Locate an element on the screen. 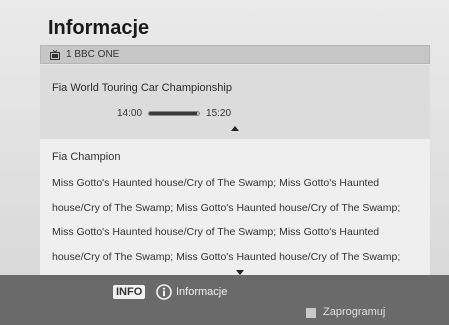  channel-name: 1 BBC ONE is located at coordinates (93, 54).